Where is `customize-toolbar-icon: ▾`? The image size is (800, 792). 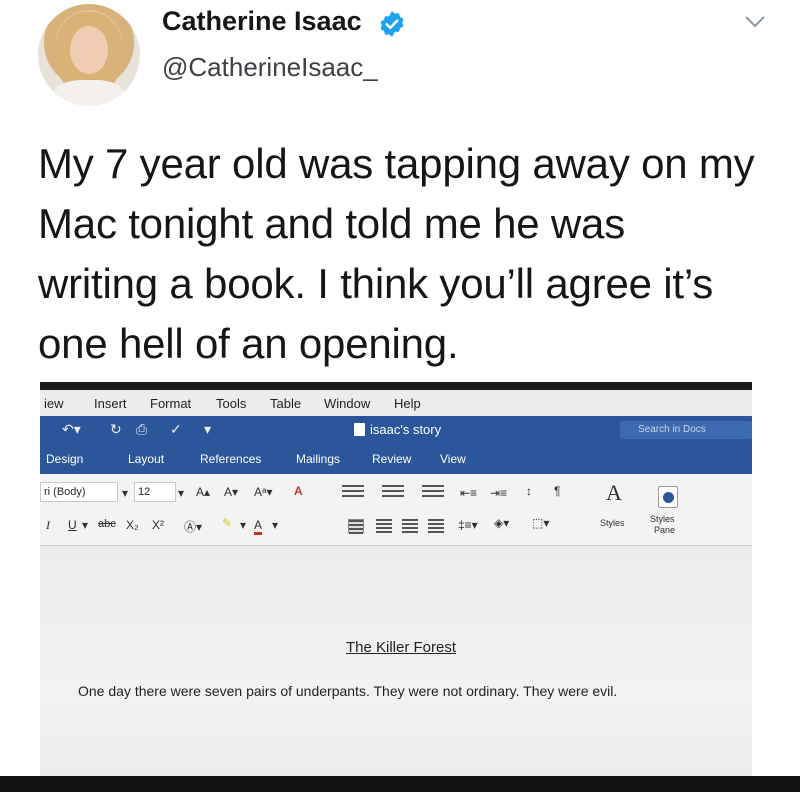
customize-toolbar-icon: ▾ is located at coordinates (207, 429).